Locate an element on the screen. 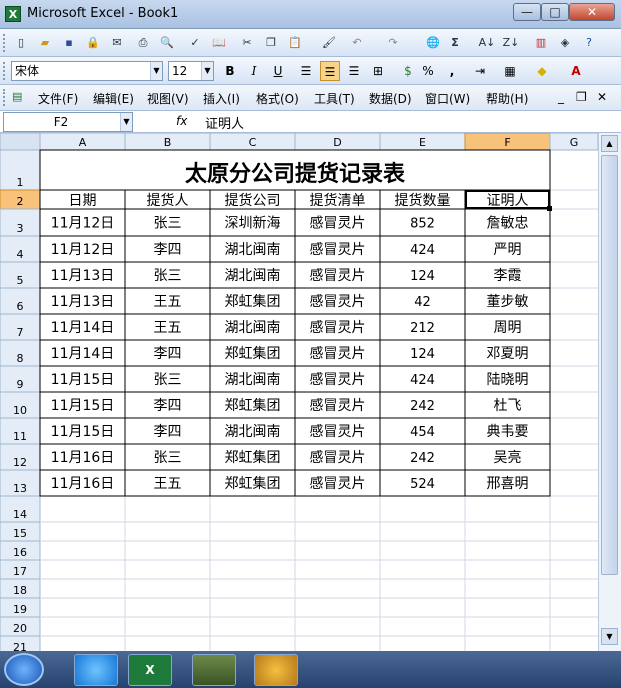 The width and height of the screenshot is (621, 688). doc-restore-icon: ❐ is located at coordinates (581, 97).